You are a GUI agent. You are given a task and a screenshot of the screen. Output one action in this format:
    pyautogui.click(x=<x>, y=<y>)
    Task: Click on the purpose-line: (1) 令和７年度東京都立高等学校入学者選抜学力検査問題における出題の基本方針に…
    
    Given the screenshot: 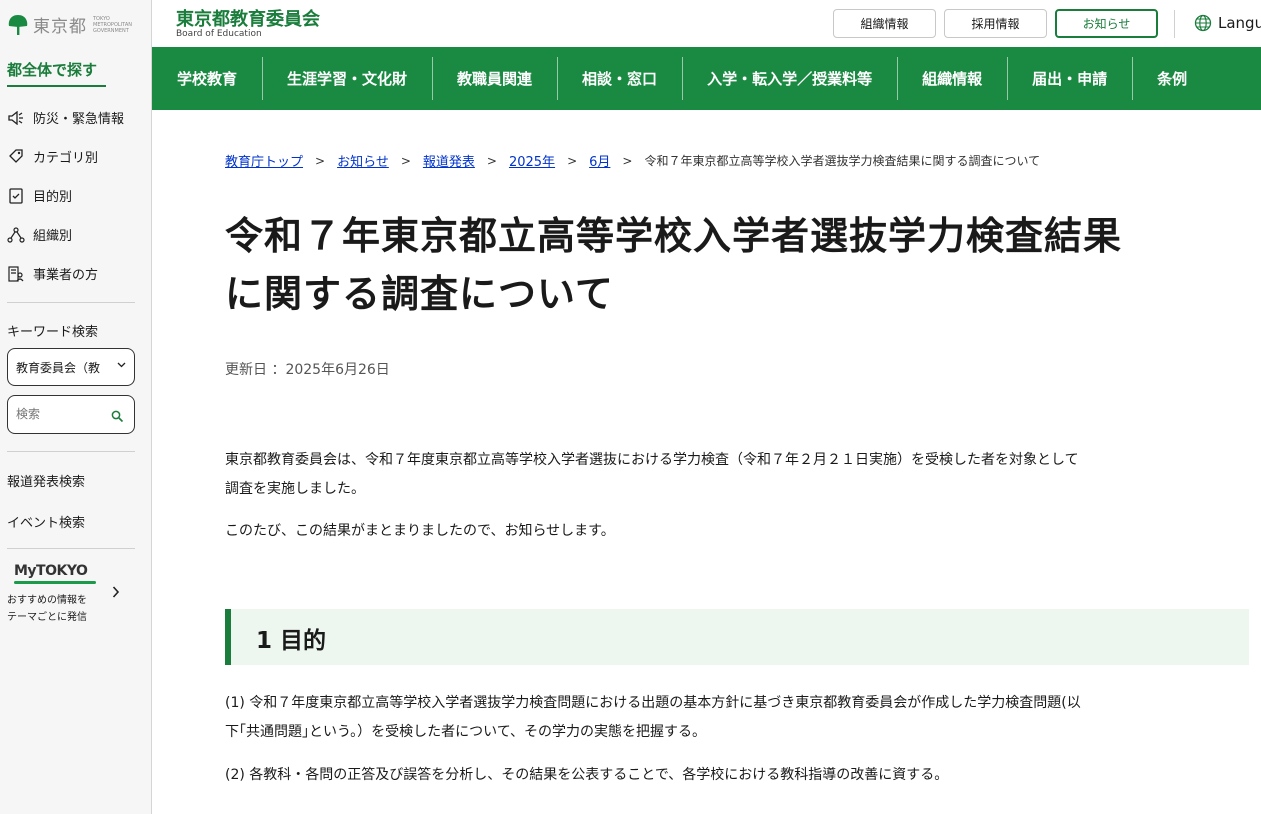 What is the action you would take?
    pyautogui.click(x=653, y=703)
    